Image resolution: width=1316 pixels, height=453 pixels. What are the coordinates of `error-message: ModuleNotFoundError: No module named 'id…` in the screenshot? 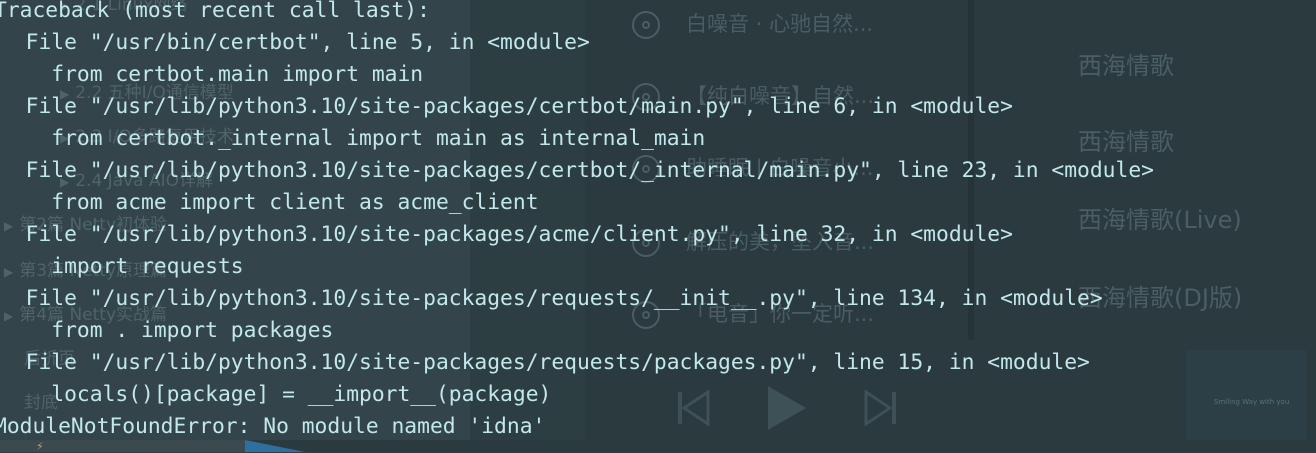 It's located at (273, 426).